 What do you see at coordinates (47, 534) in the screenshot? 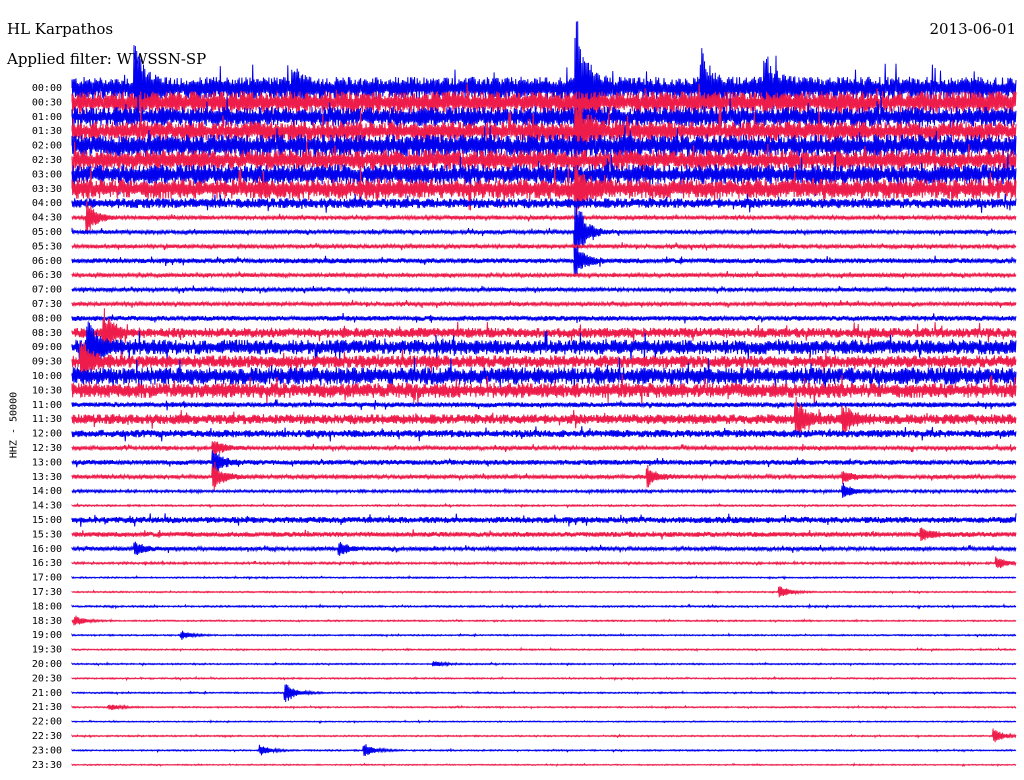
I see `time-label: 15:30` at bounding box center [47, 534].